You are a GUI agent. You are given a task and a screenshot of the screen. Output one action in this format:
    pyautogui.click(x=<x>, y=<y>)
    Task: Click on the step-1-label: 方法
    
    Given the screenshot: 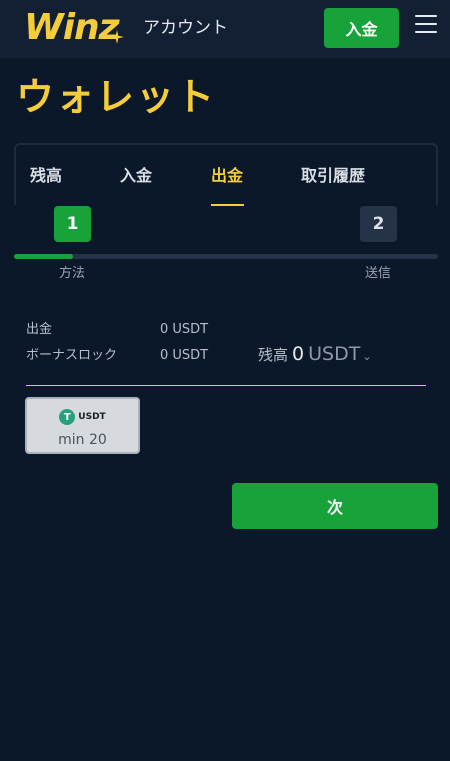 What is the action you would take?
    pyautogui.click(x=72, y=273)
    